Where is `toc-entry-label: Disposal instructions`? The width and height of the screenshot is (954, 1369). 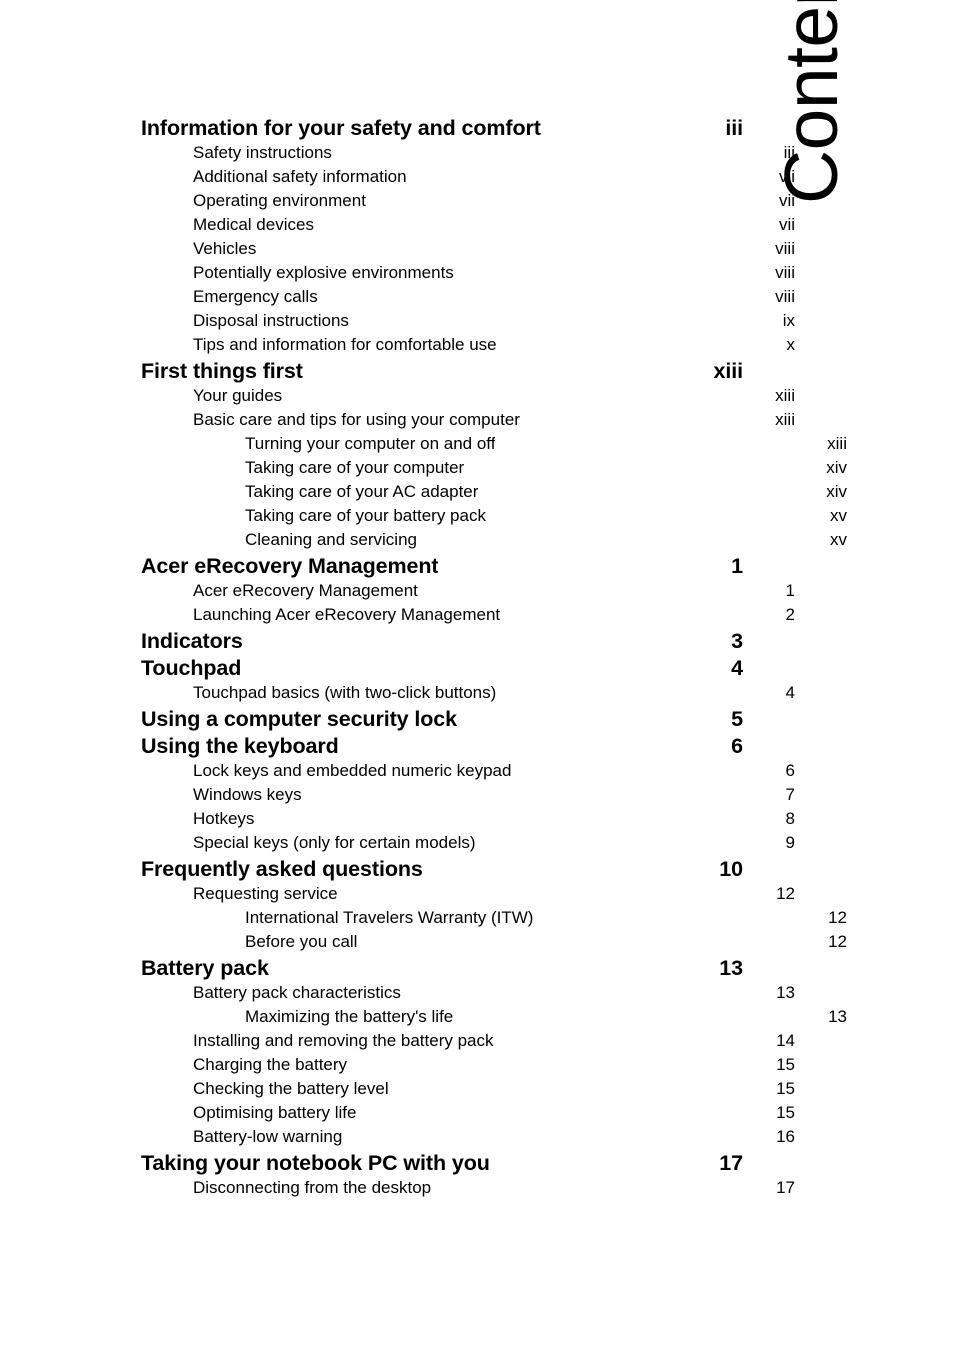
toc-entry-label: Disposal instructions is located at coordinates (271, 320).